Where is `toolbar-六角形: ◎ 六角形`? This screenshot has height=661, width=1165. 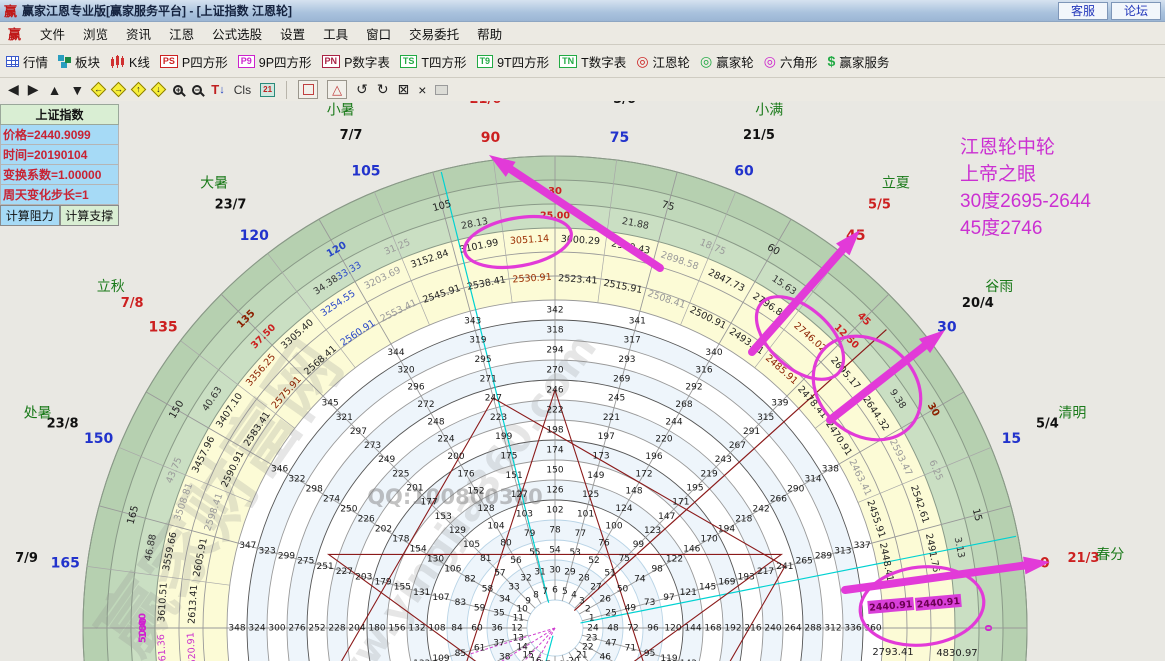 toolbar-六角形: ◎ 六角形 is located at coordinates (791, 61).